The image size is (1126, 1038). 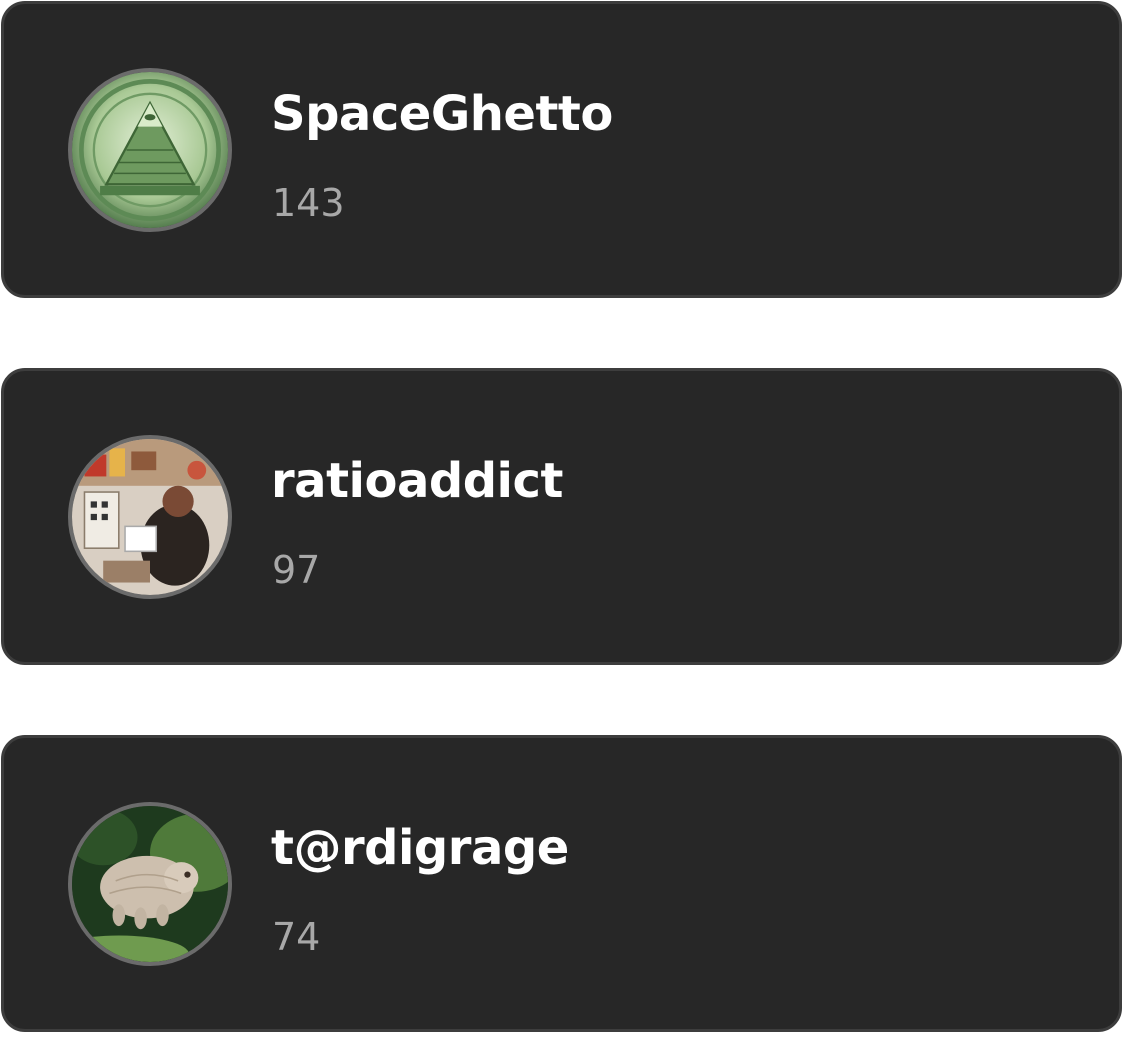 What do you see at coordinates (296, 570) in the screenshot?
I see `score-count: 97` at bounding box center [296, 570].